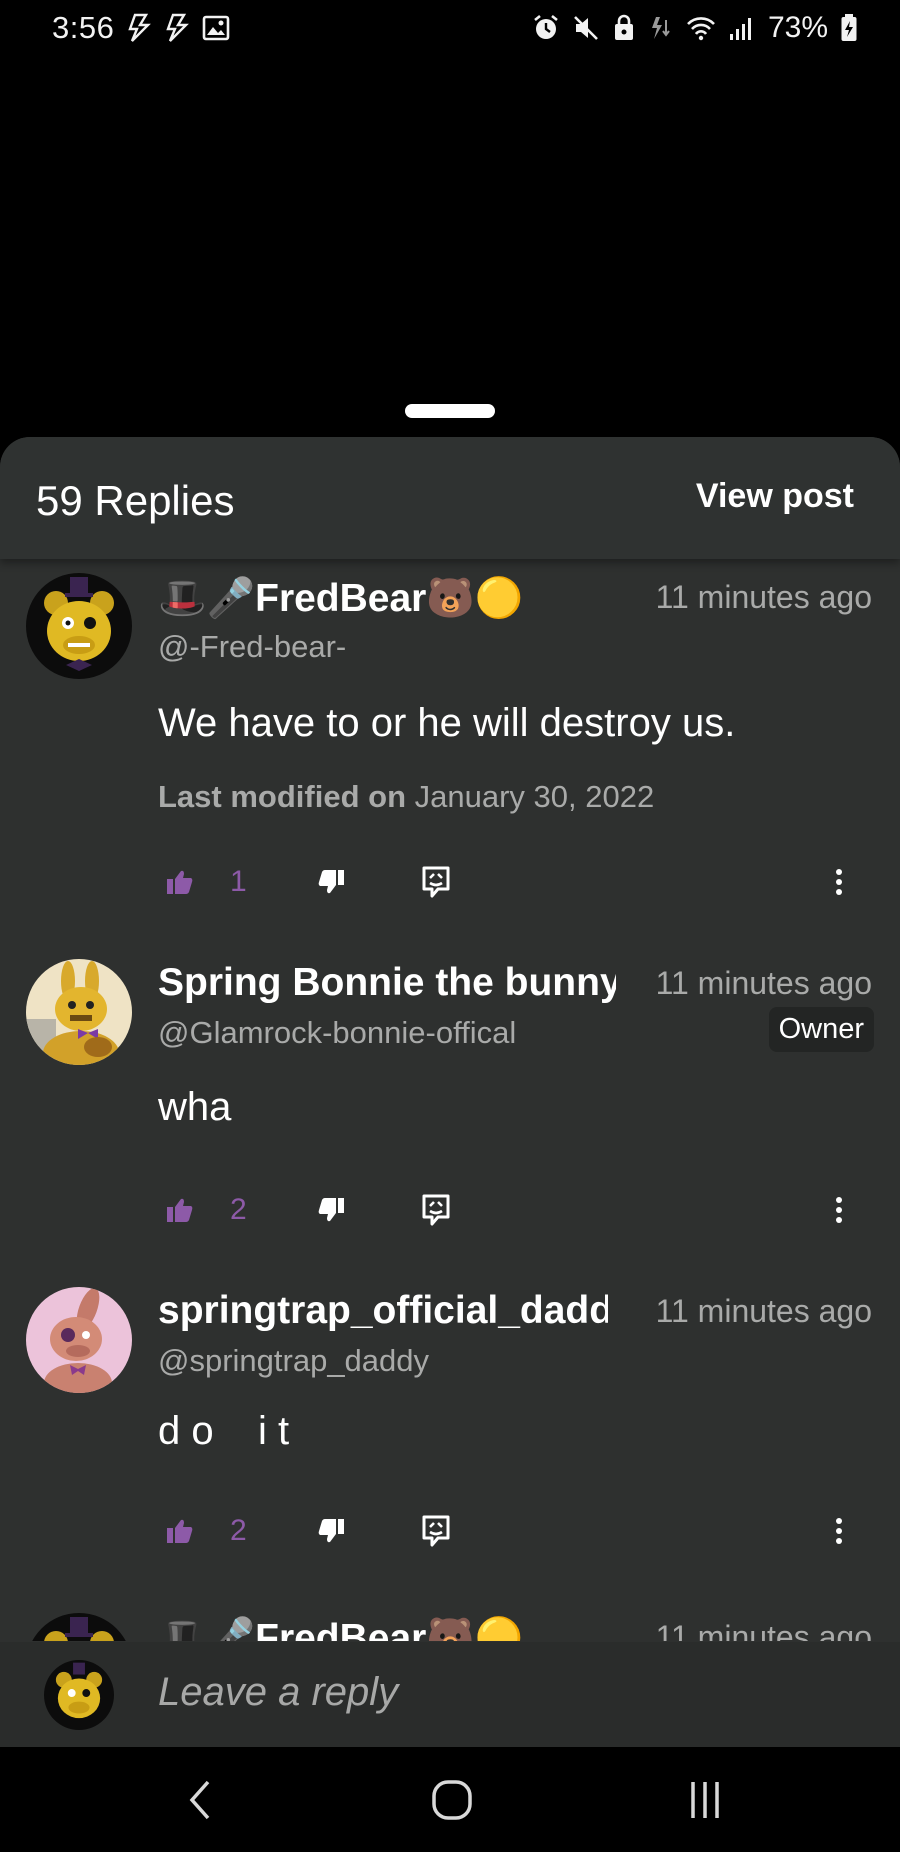  Describe the element at coordinates (224, 1431) in the screenshot. I see `comment-text: d o i t` at that location.